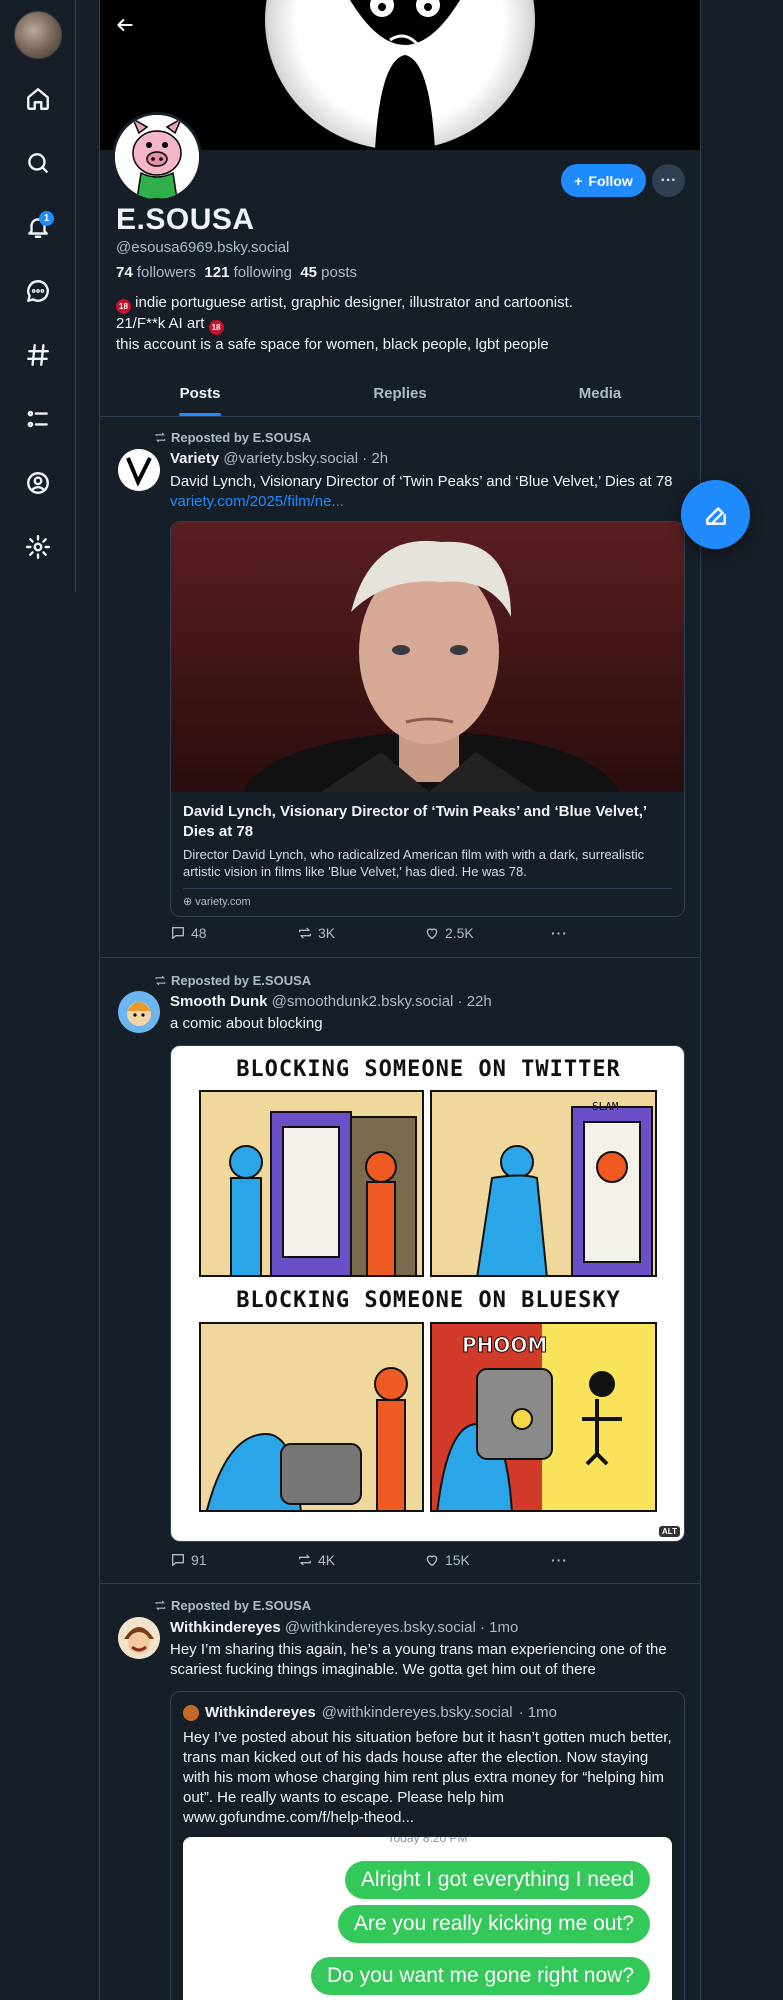  Describe the element at coordinates (38, 419) in the screenshot. I see `lists-icon` at that location.